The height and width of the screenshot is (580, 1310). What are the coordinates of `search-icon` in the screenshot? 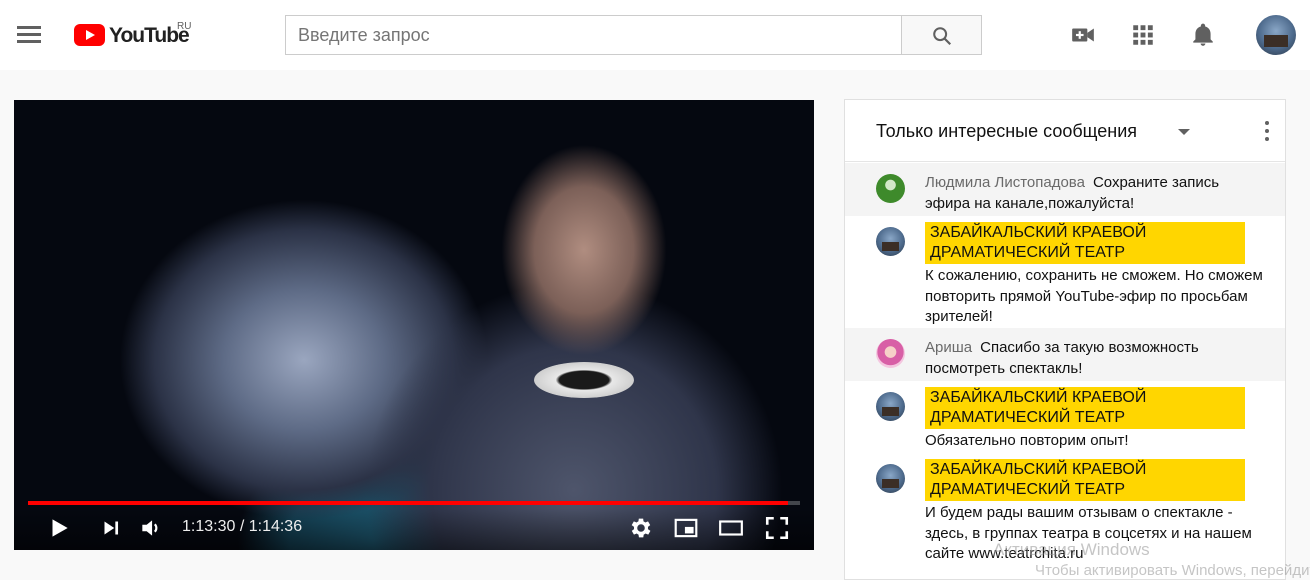 It's located at (942, 36).